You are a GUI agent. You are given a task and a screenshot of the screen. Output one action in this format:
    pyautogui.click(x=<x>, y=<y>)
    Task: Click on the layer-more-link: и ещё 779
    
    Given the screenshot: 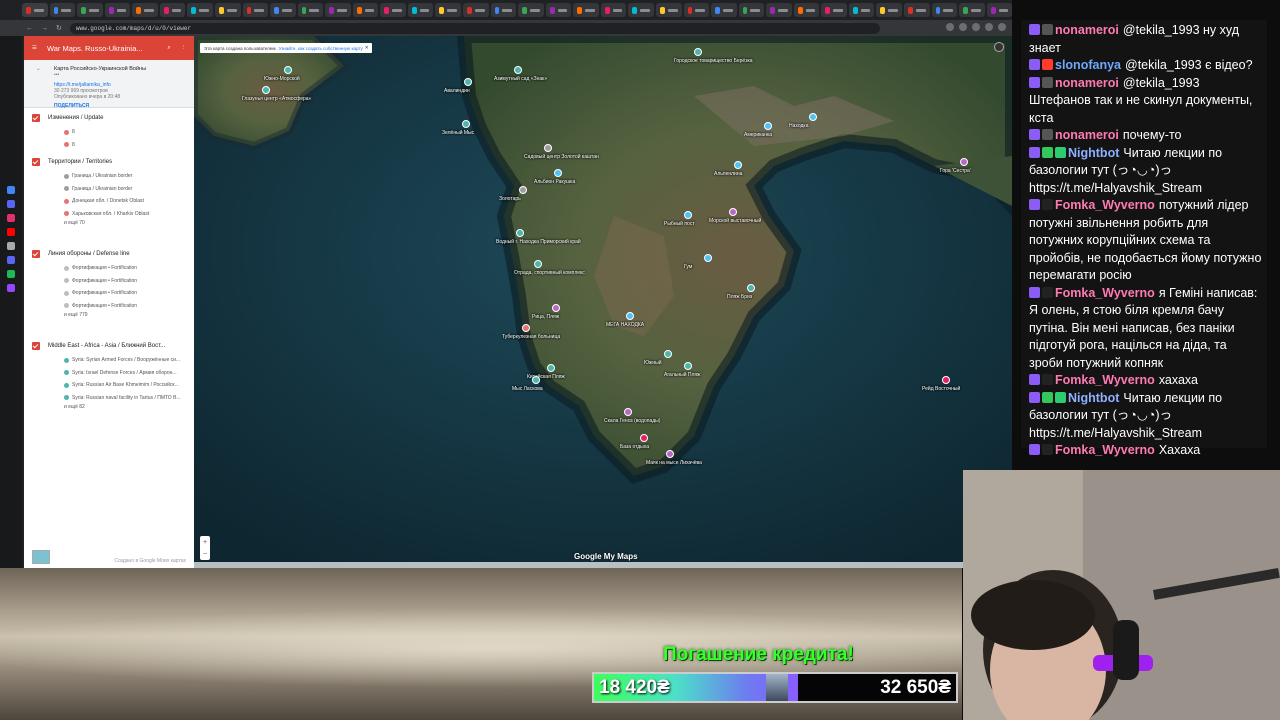 What is the action you would take?
    pyautogui.click(x=109, y=317)
    